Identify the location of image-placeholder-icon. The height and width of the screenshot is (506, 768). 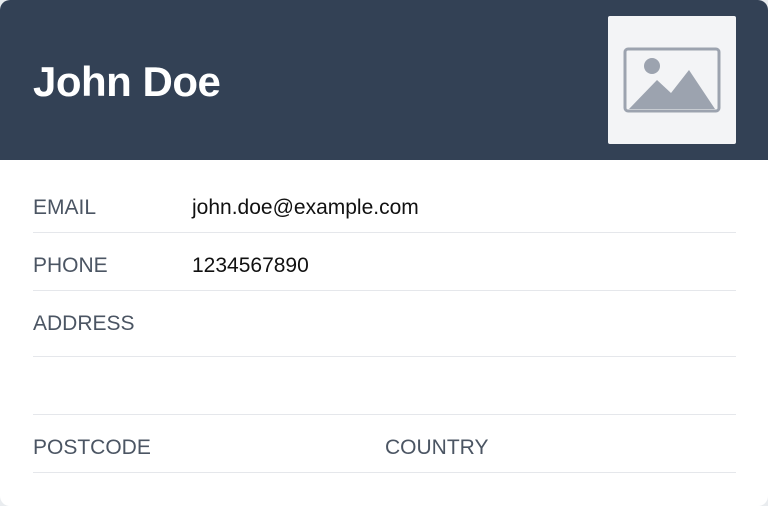
(672, 80).